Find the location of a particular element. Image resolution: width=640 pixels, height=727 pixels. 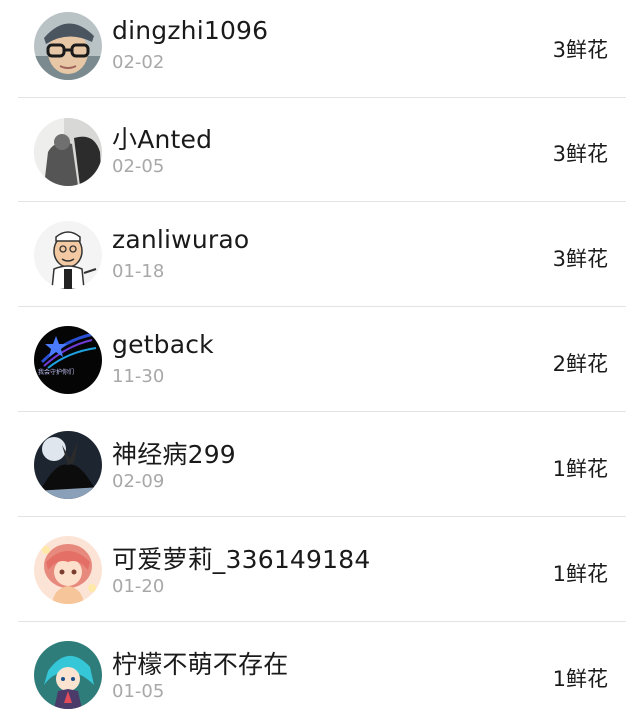

list-item: 小Anted 02-05 3鲜花 is located at coordinates (320, 150).